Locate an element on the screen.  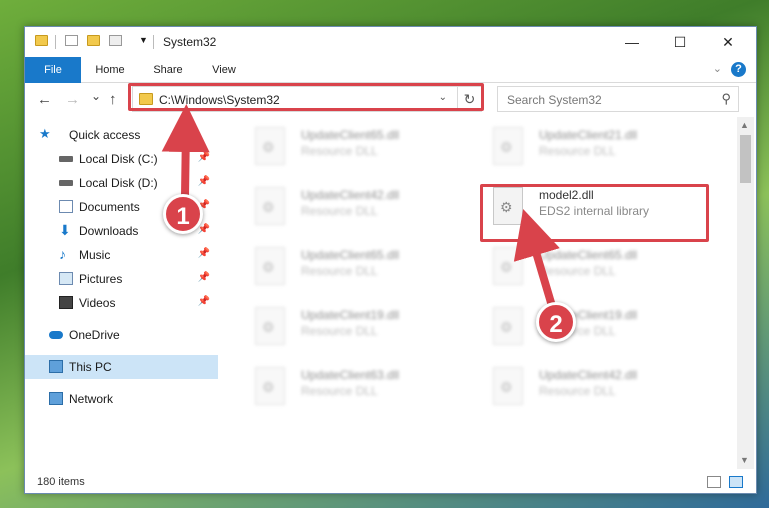
pictures-icon is located at coordinates (66, 278).